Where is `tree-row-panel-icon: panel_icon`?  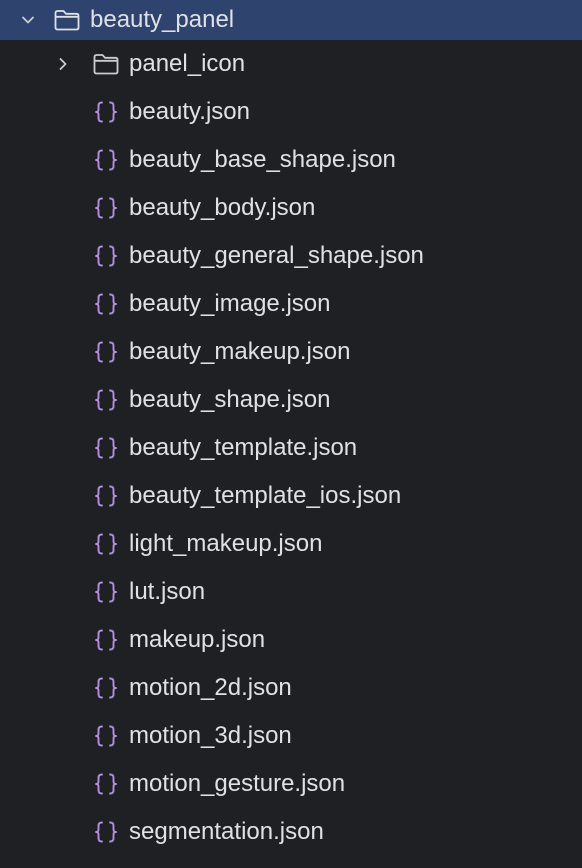
tree-row-panel-icon: panel_icon is located at coordinates (291, 64).